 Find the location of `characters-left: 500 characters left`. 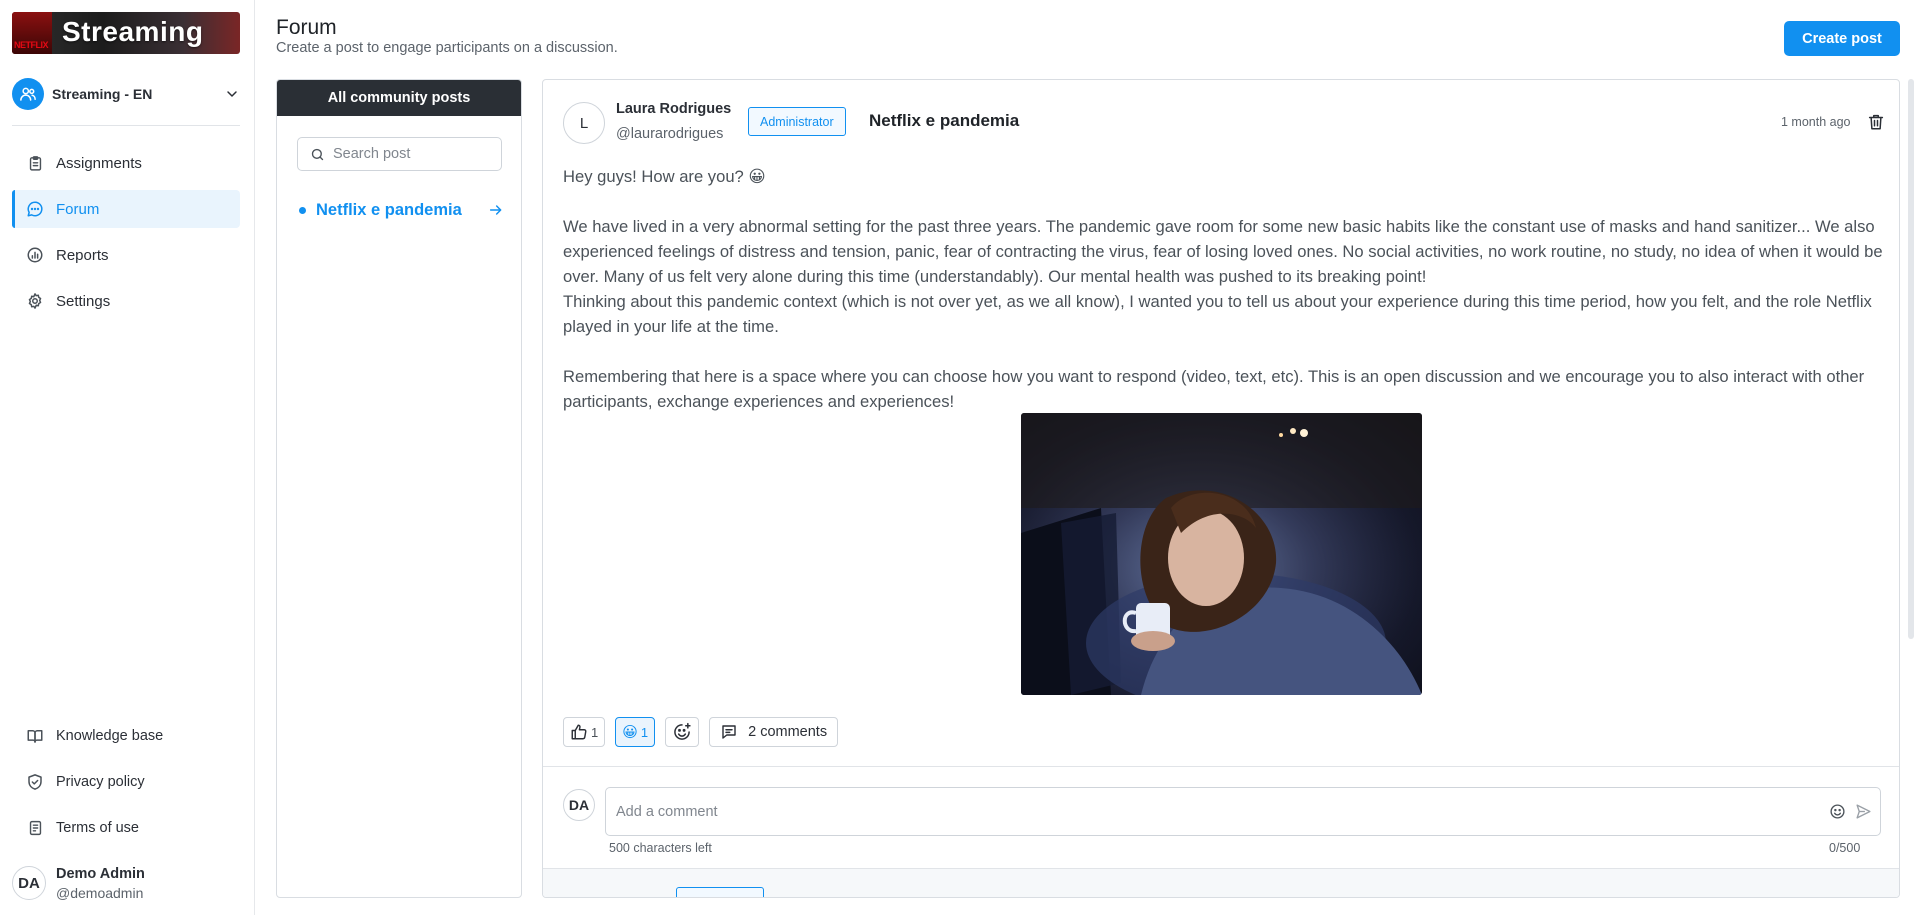

characters-left: 500 characters left is located at coordinates (660, 848).